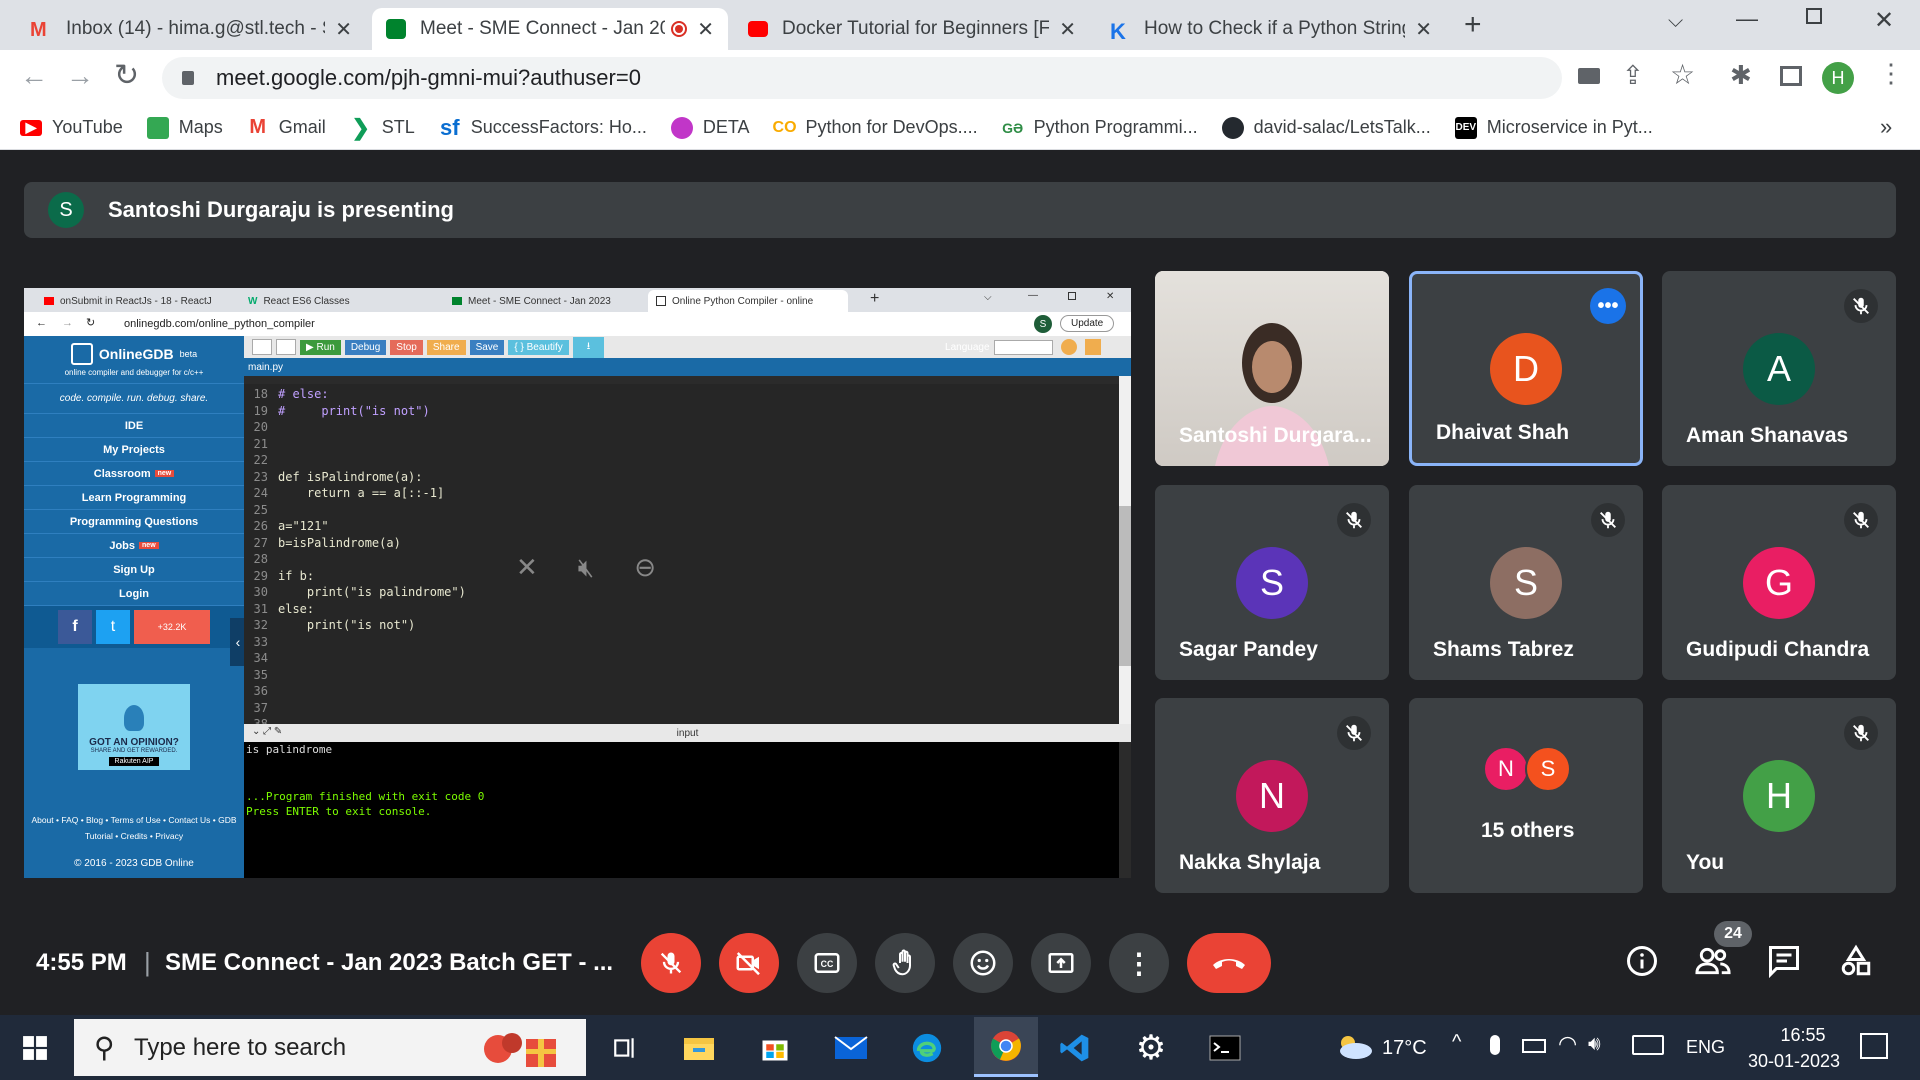 The width and height of the screenshot is (1920, 1080). I want to click on input-language: ENG, so click(1705, 1047).